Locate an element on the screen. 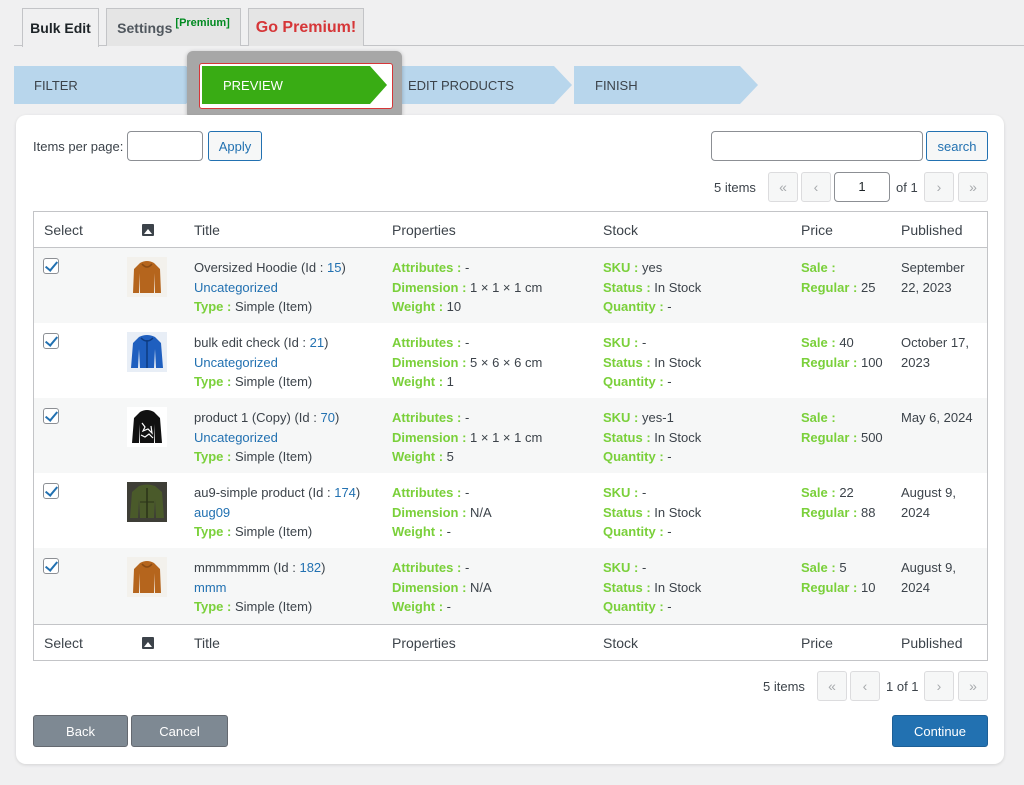 The width and height of the screenshot is (1024, 785). tab-go-premium: Go Premium! is located at coordinates (306, 27).